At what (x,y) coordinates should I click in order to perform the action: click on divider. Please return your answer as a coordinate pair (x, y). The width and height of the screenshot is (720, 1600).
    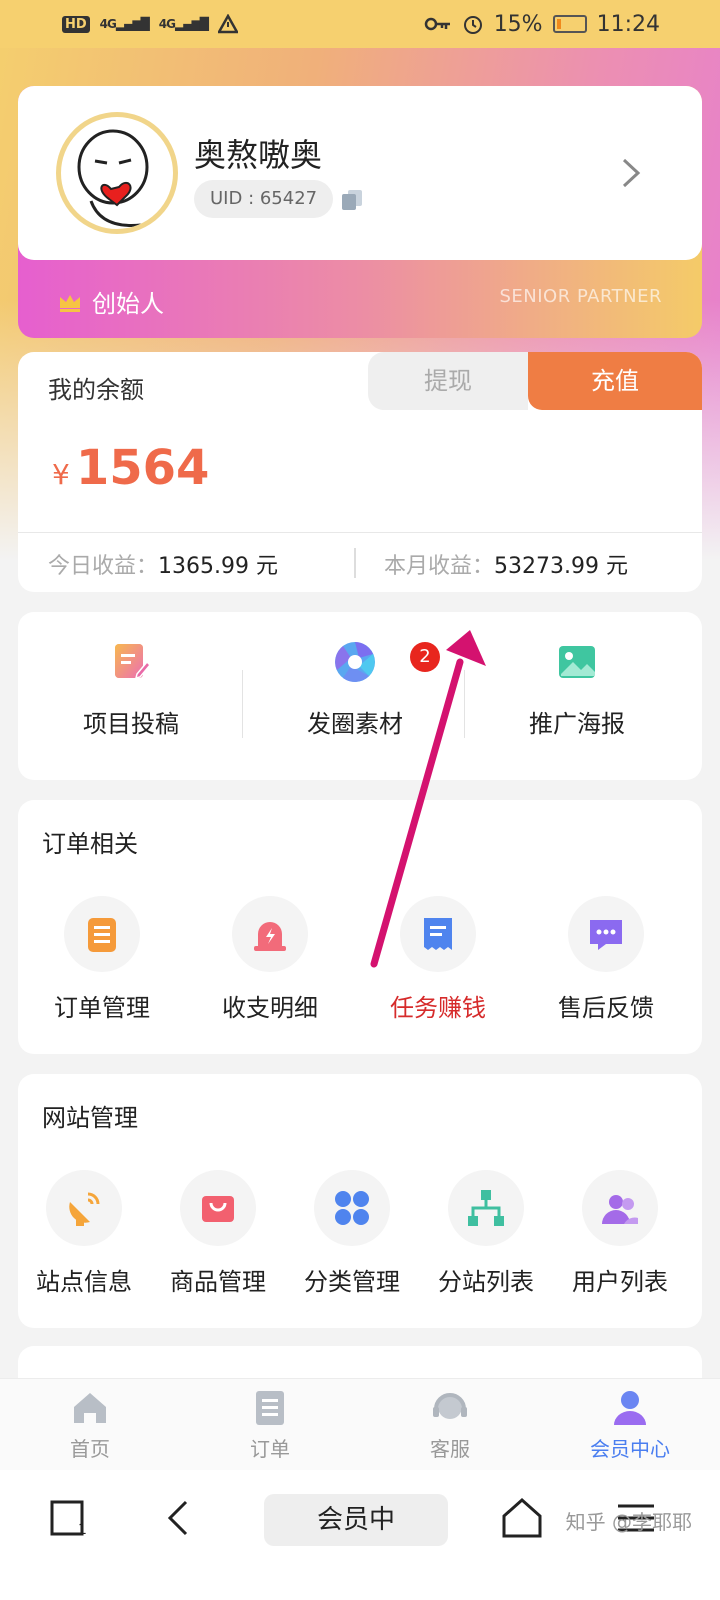
    Looking at the image, I should click on (360, 532).